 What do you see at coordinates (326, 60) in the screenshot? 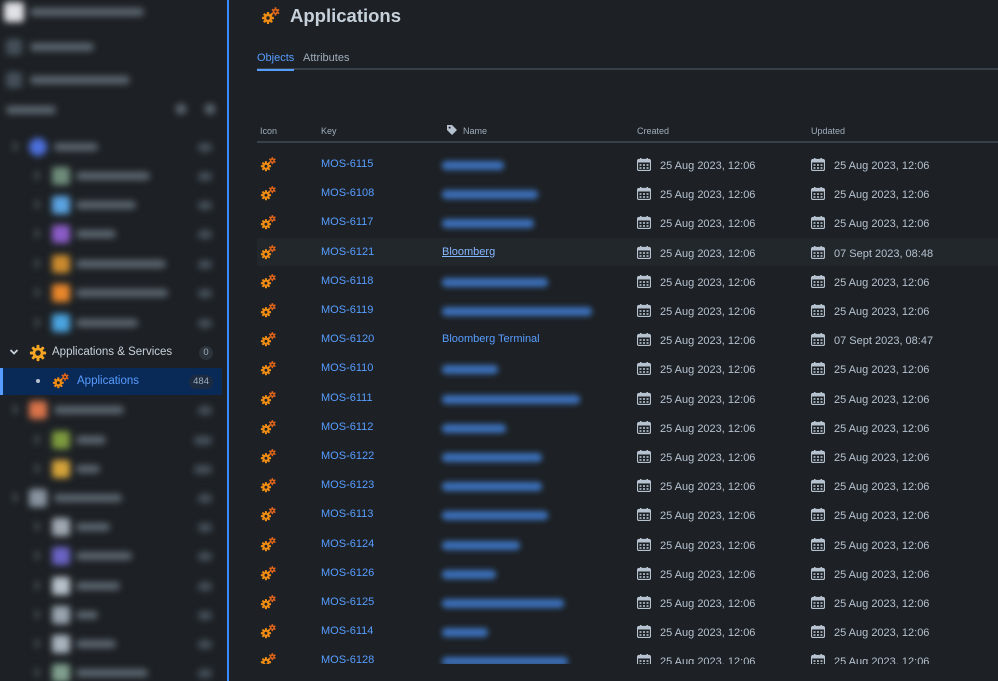
I see `tab-attributes: Attributes` at bounding box center [326, 60].